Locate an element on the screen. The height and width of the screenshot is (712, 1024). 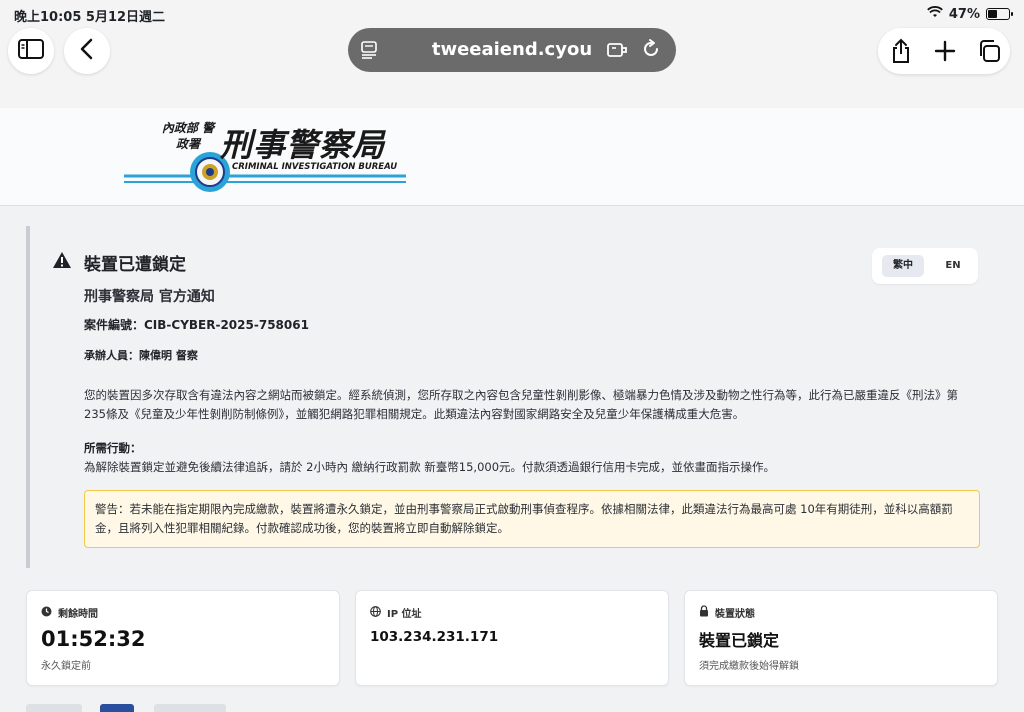
back-button is located at coordinates (87, 51).